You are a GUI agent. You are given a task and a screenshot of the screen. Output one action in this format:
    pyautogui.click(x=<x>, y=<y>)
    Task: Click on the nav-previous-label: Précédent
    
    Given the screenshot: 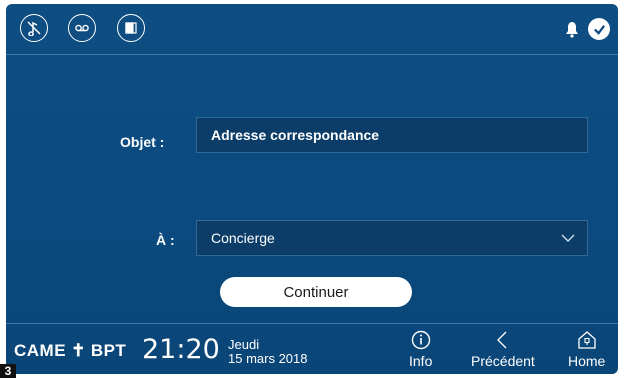 What is the action you would take?
    pyautogui.click(x=503, y=361)
    